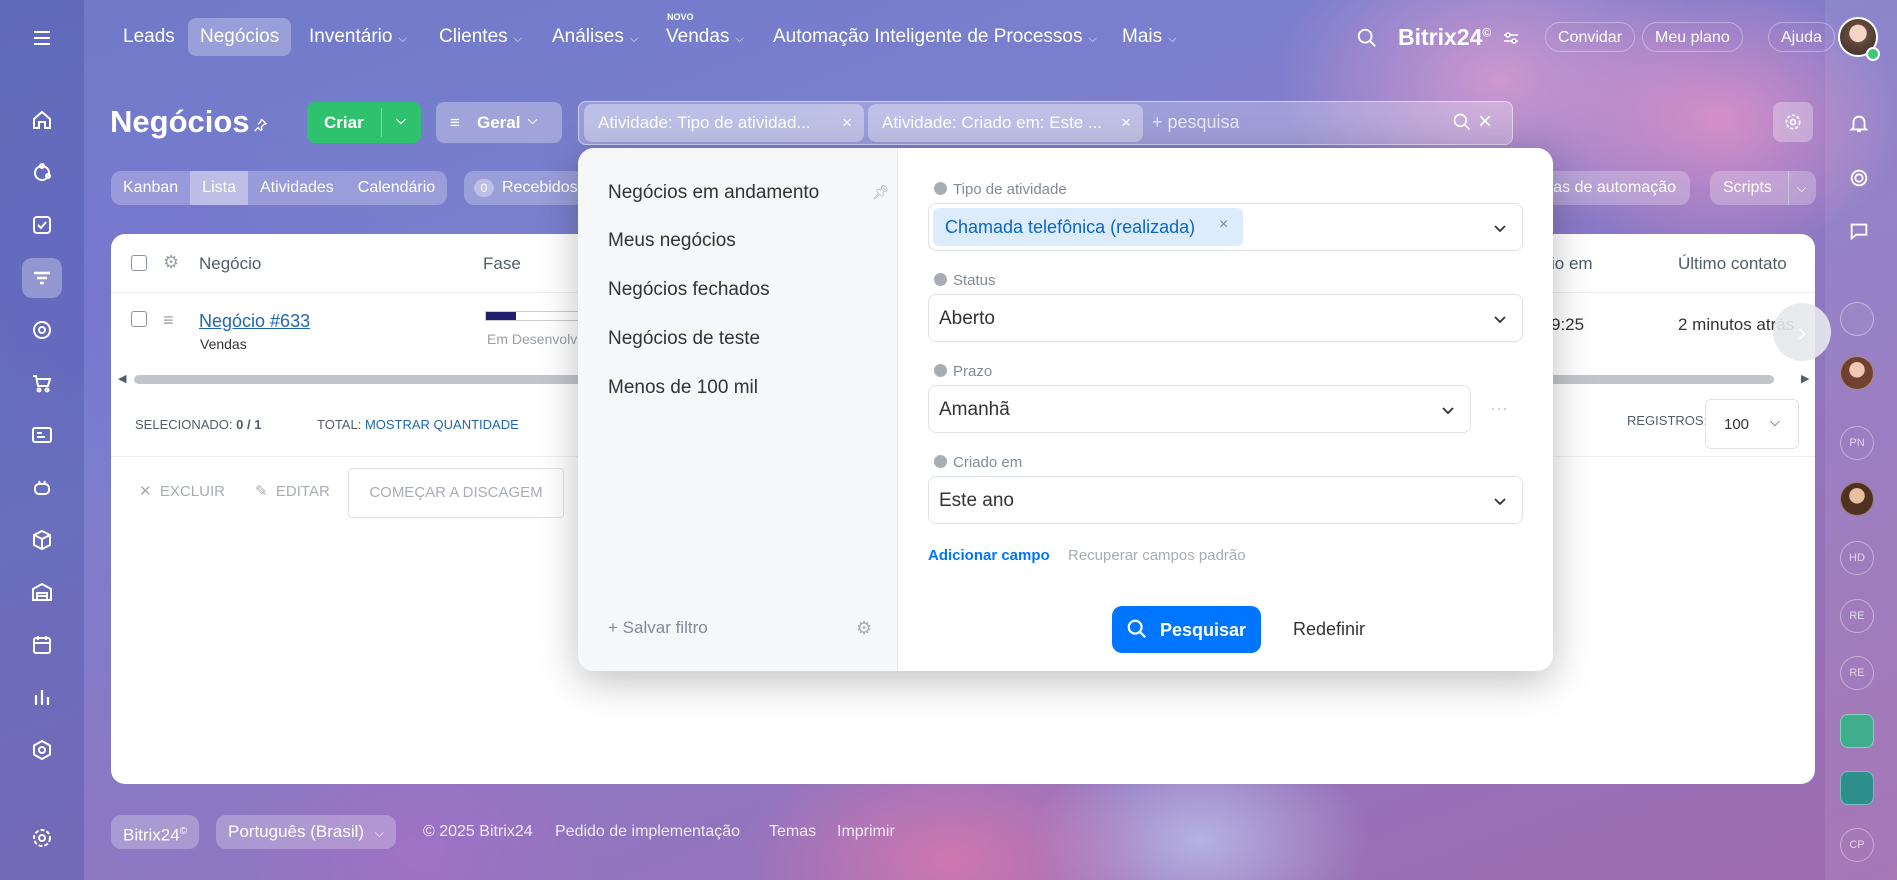 This screenshot has height=880, width=1897. Describe the element at coordinates (524, 188) in the screenshot. I see `received-button: 0 Recebidos` at that location.